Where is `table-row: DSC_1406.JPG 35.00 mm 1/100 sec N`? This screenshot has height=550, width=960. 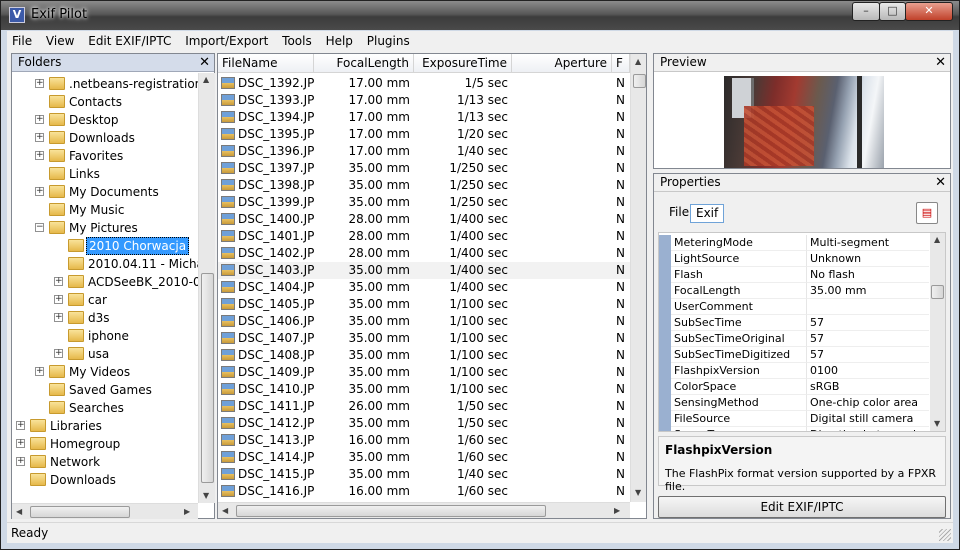
table-row: DSC_1406.JPG 35.00 mm 1/100 sec N is located at coordinates (424, 321).